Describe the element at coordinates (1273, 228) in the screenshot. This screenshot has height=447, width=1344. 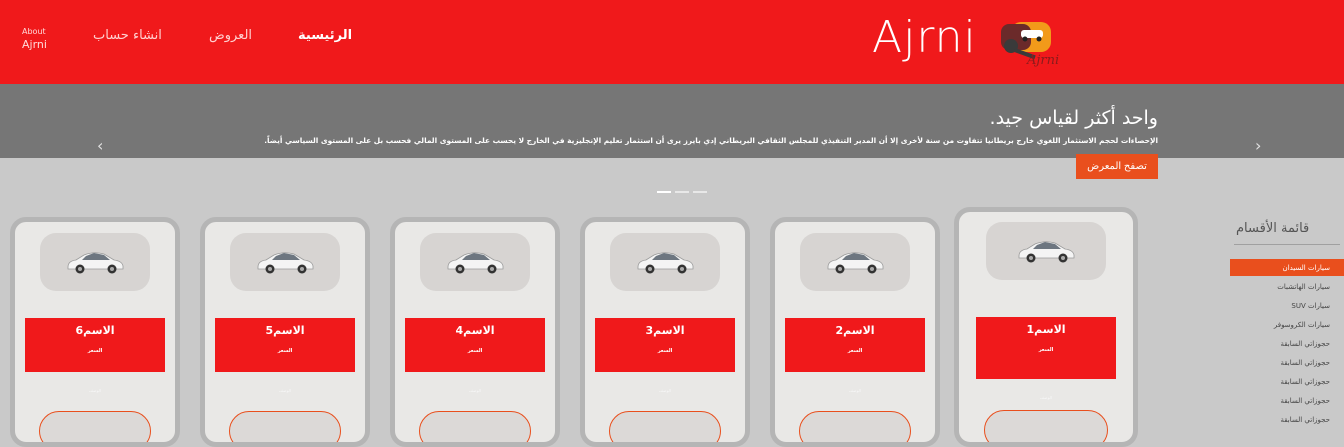
I see `sidebar-title: قائمة الأقسام` at that location.